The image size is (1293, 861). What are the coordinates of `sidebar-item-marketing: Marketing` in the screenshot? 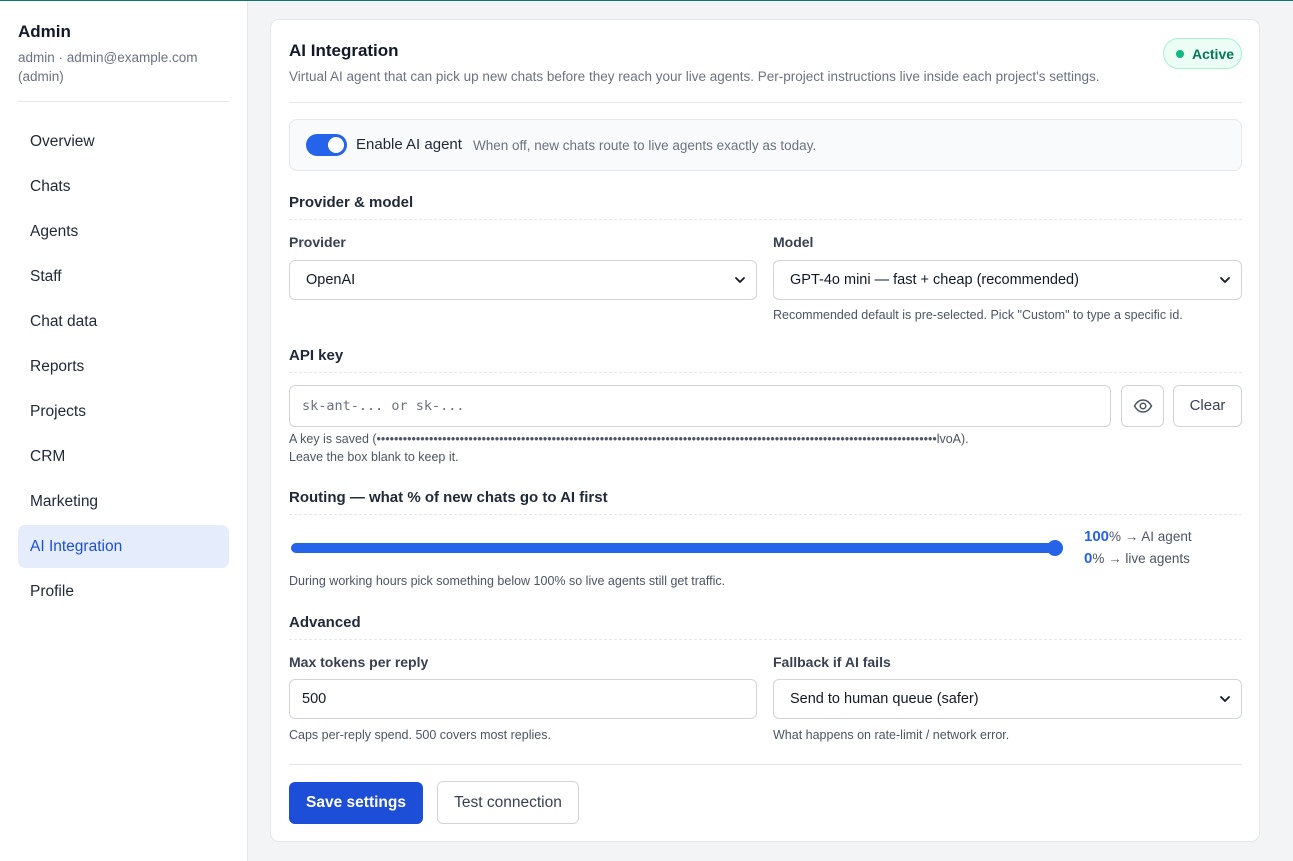 It's located at (123, 501).